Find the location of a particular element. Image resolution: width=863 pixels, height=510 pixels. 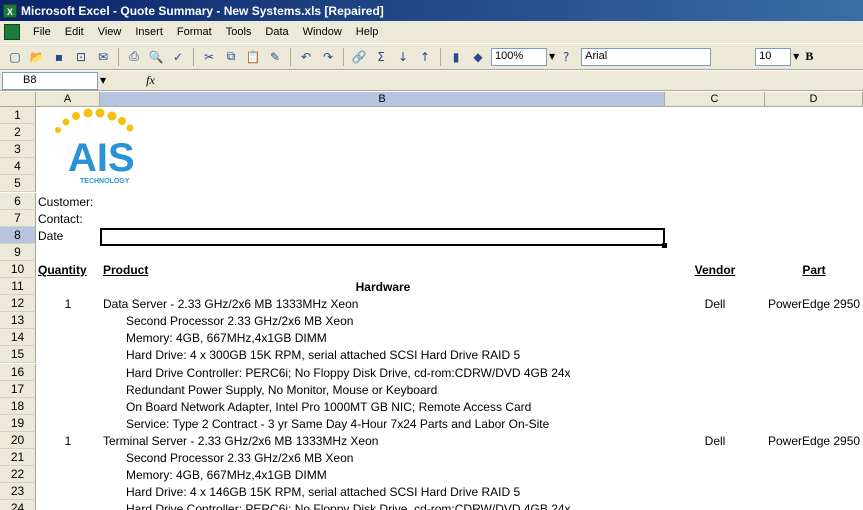

help-icon: ? is located at coordinates (566, 57).